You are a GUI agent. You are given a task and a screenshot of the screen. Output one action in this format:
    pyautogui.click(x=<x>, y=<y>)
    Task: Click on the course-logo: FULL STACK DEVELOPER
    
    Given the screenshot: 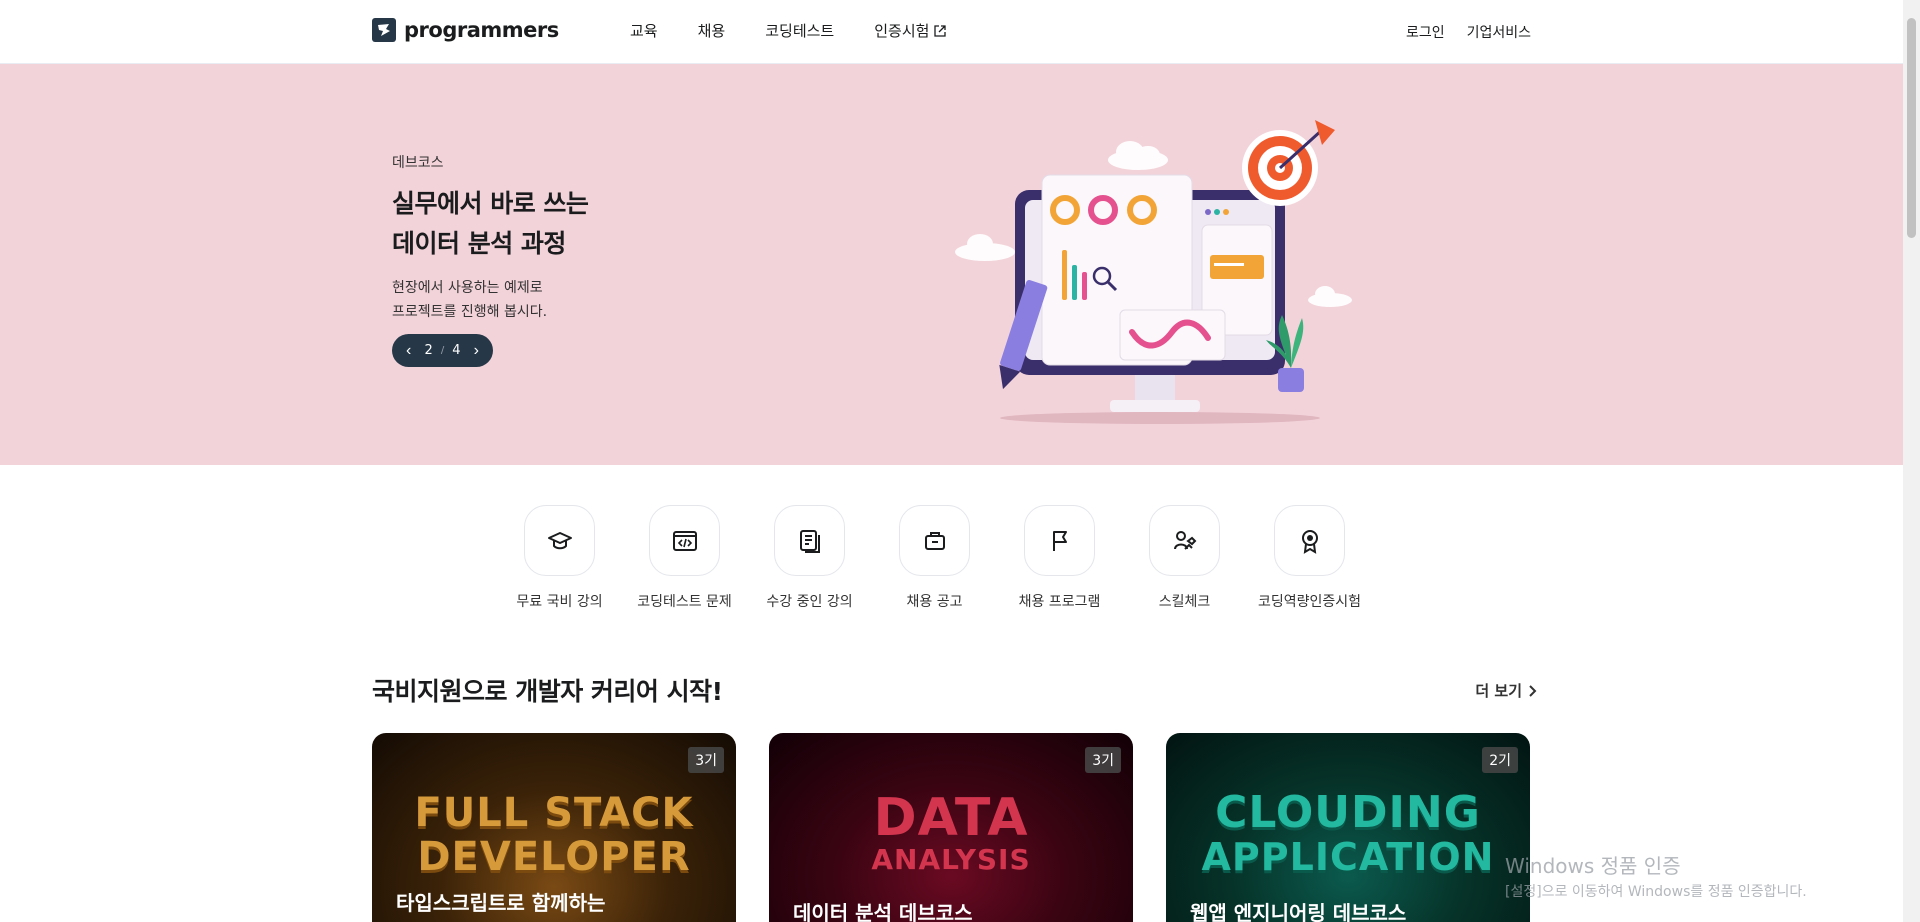 What is the action you would take?
    pyautogui.click(x=554, y=835)
    